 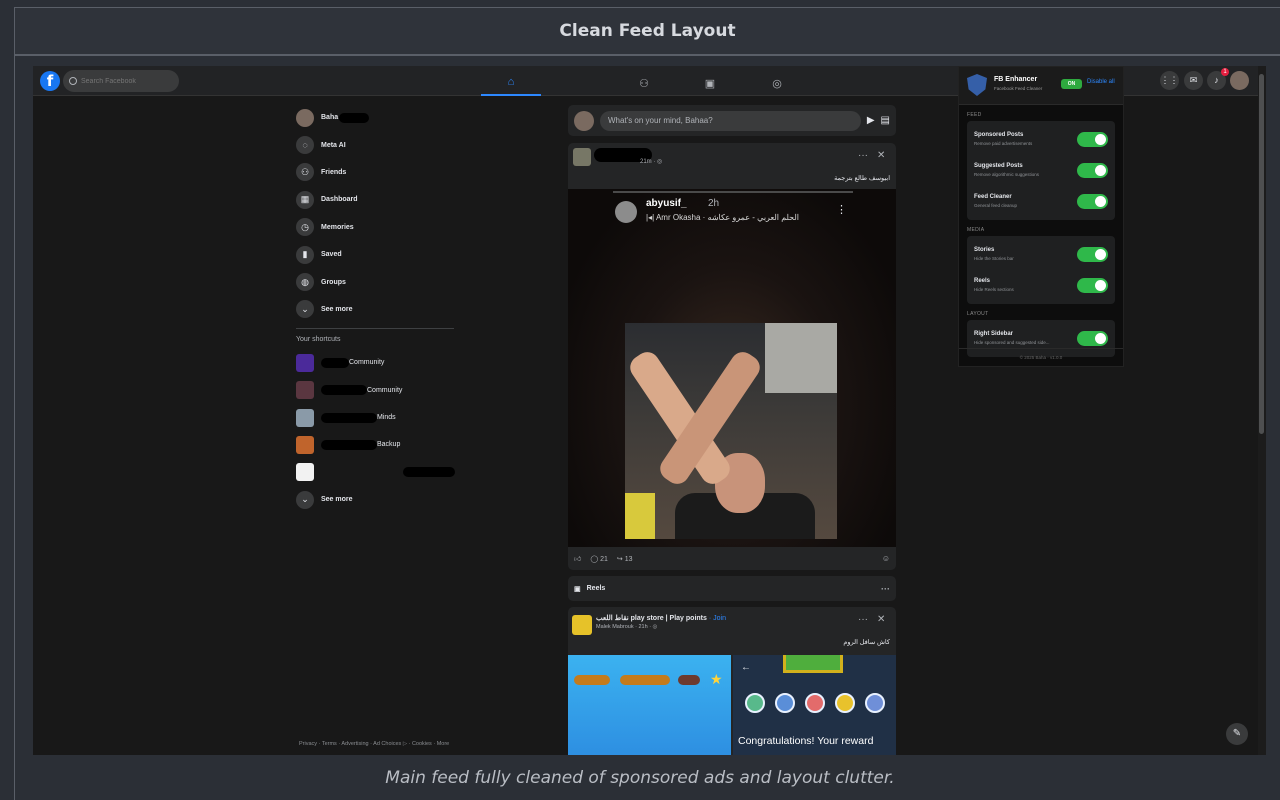 I want to click on divider, so click(x=375, y=329).